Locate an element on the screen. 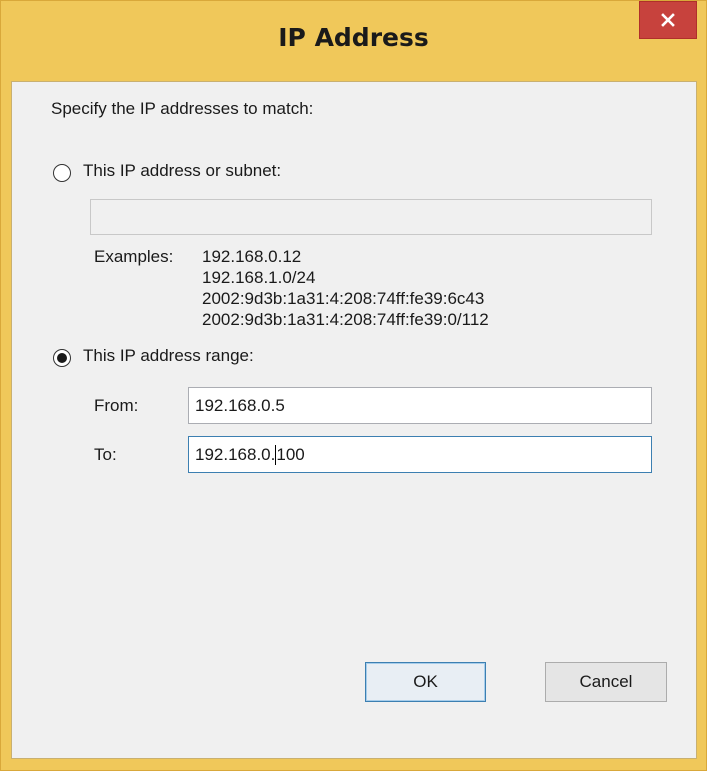 The height and width of the screenshot is (771, 707). to-input-value-end: 100 is located at coordinates (290, 454).